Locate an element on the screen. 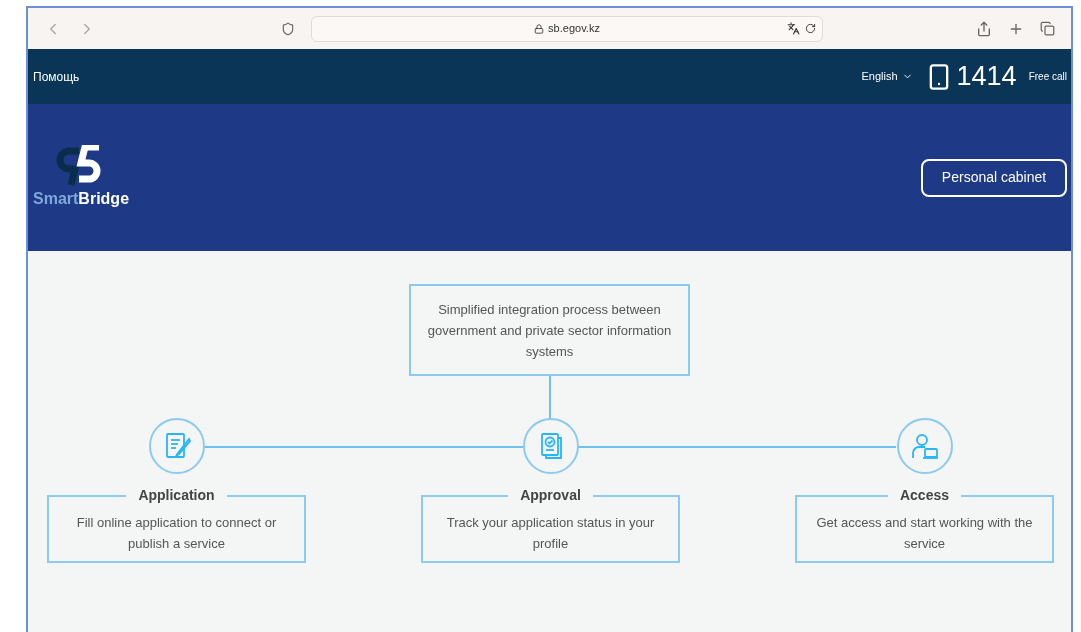 The image size is (1081, 632). summary-box: Simplified integration process between government and private sector information systems is located at coordinates (549, 330).